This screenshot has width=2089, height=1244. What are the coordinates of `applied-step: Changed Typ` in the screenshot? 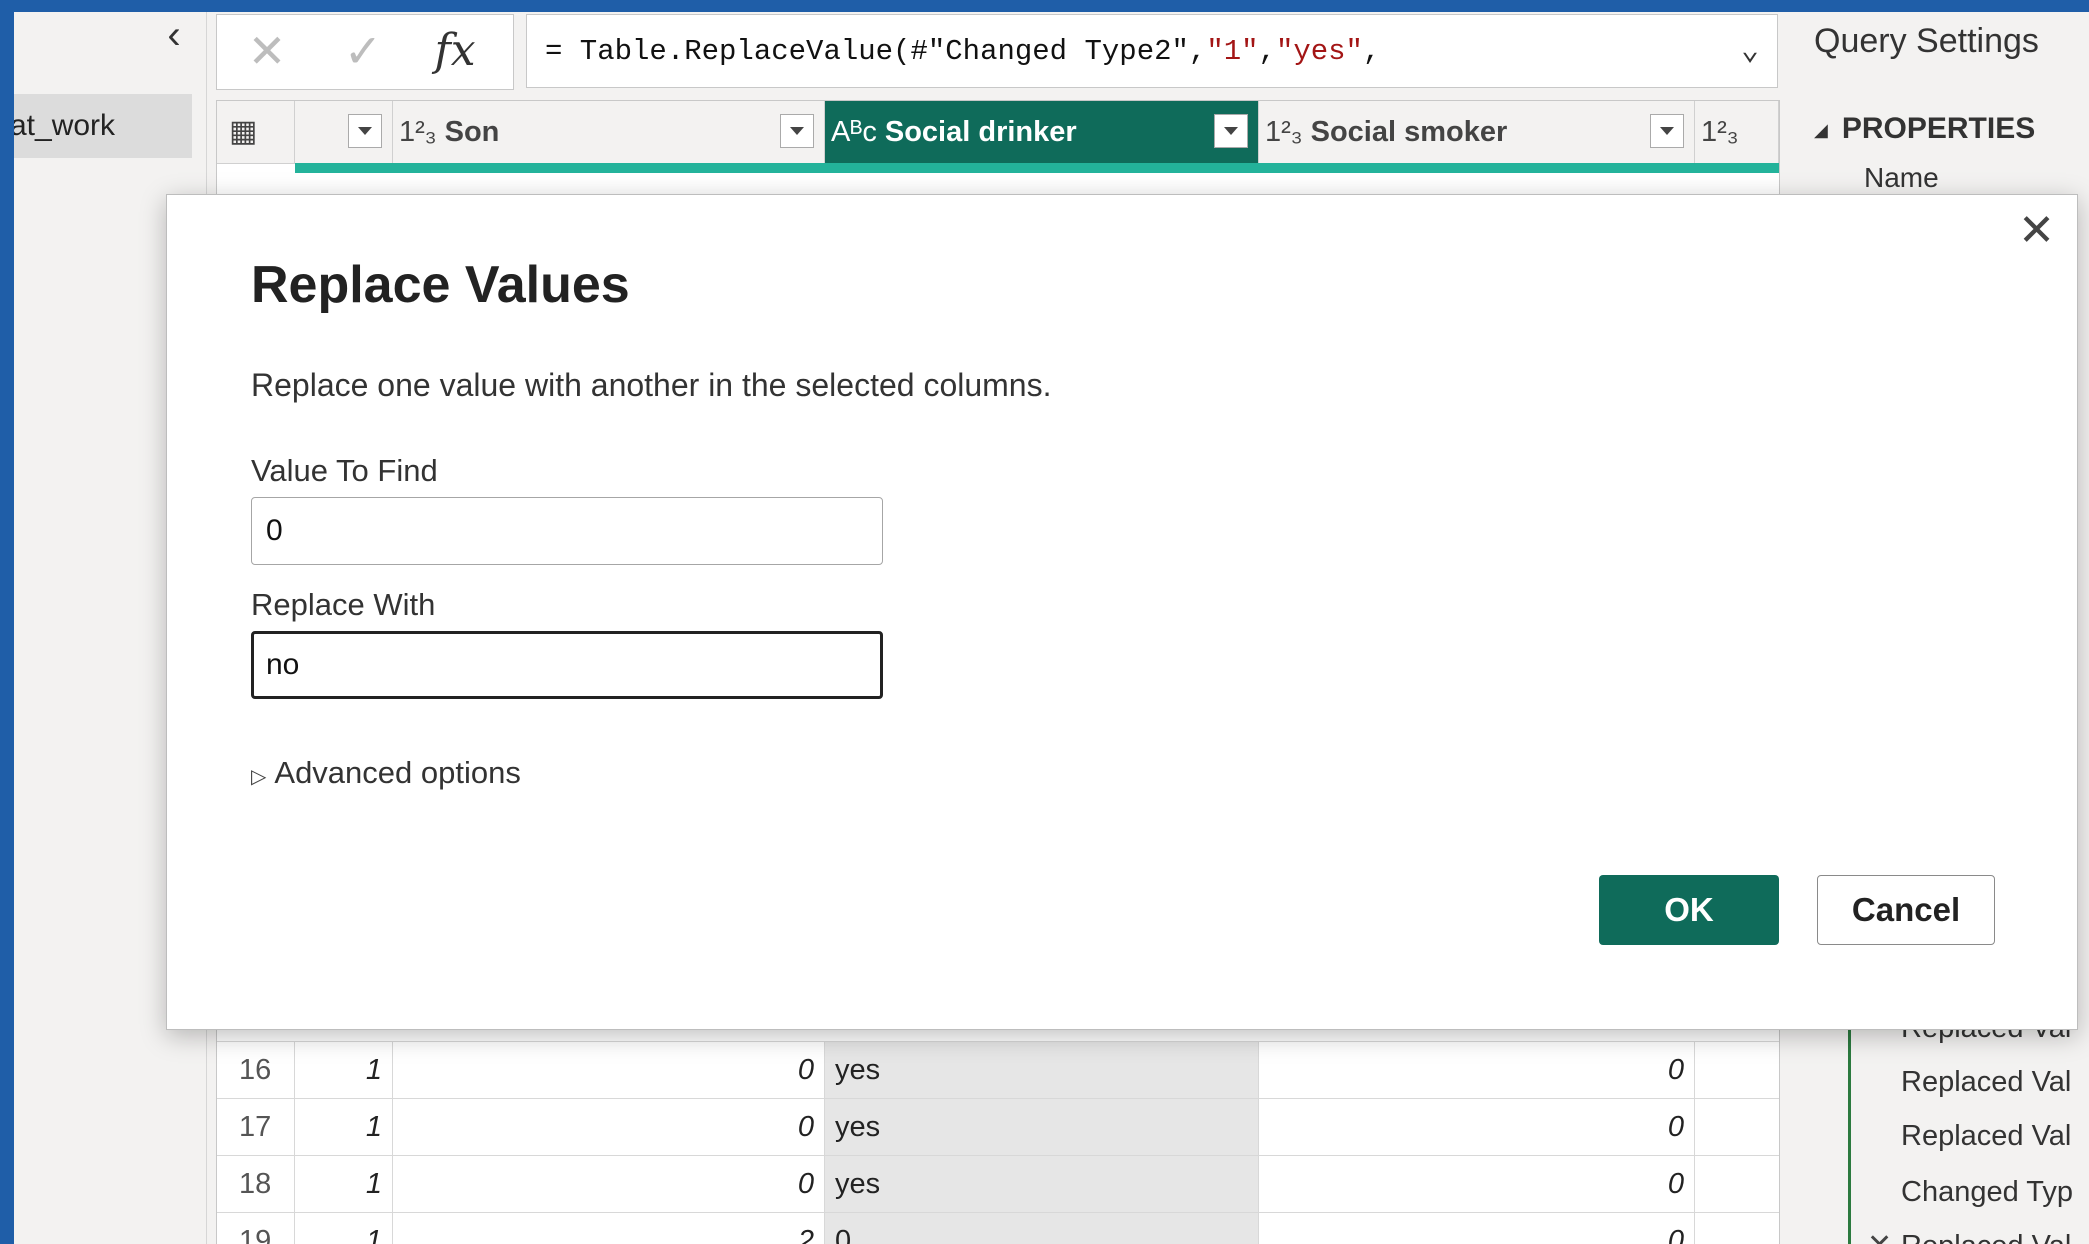 It's located at (1987, 1192).